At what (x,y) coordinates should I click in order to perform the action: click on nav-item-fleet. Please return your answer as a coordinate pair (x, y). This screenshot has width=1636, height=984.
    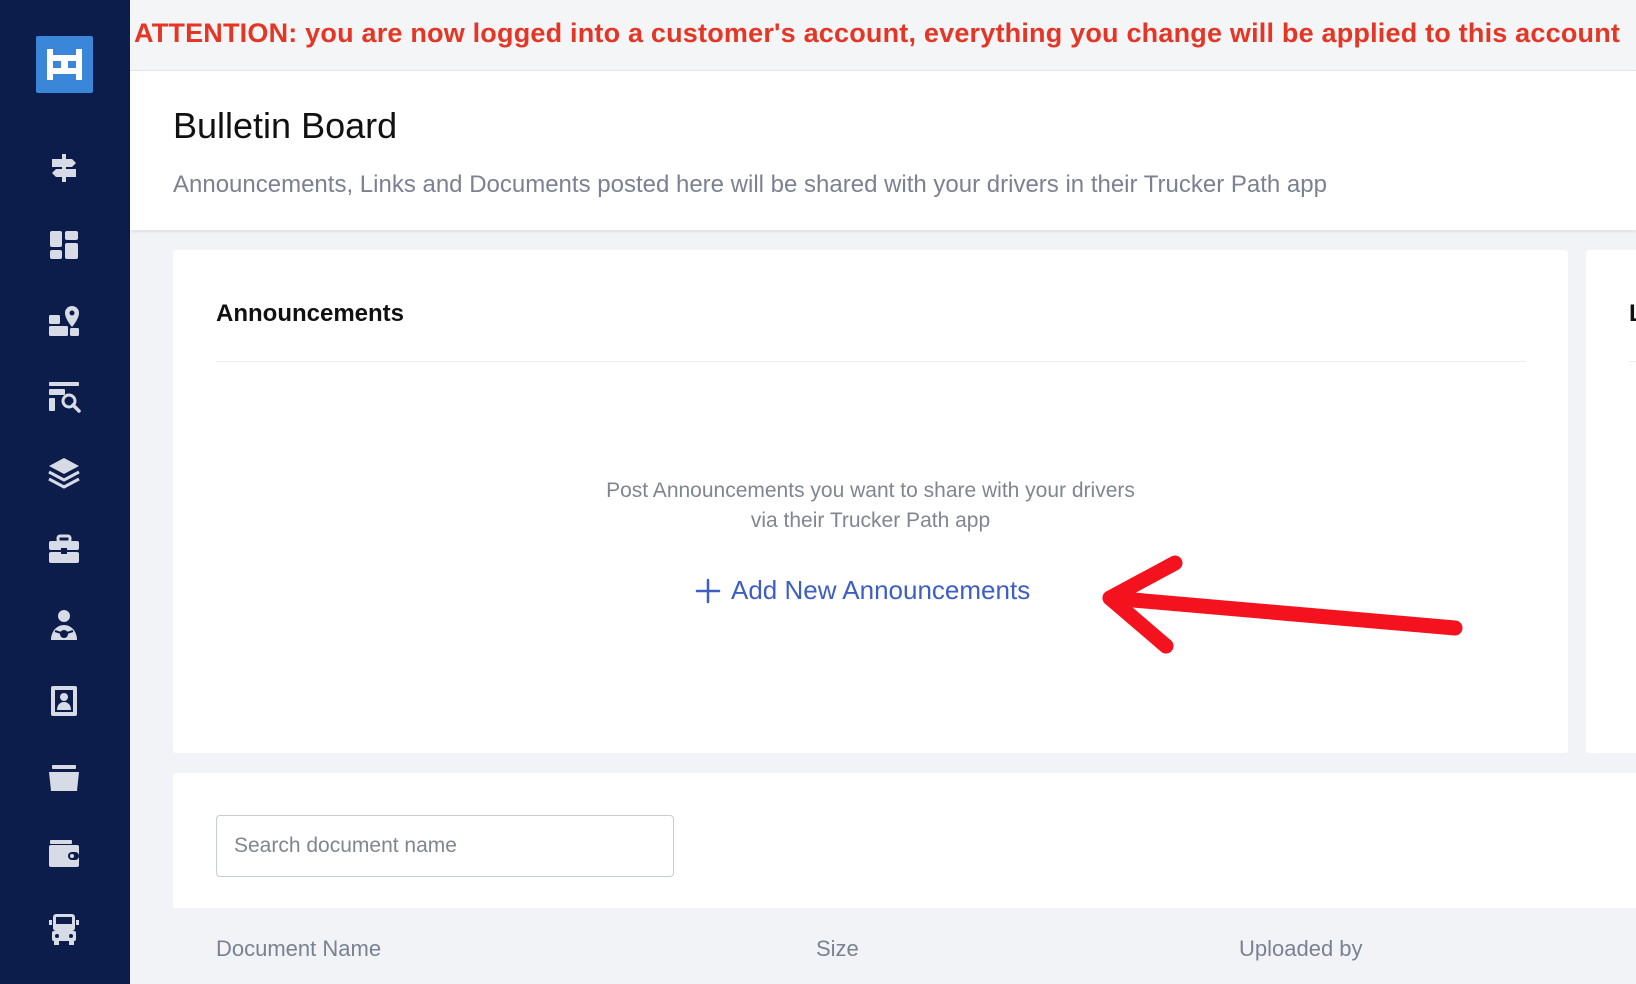
    Looking at the image, I should click on (64, 929).